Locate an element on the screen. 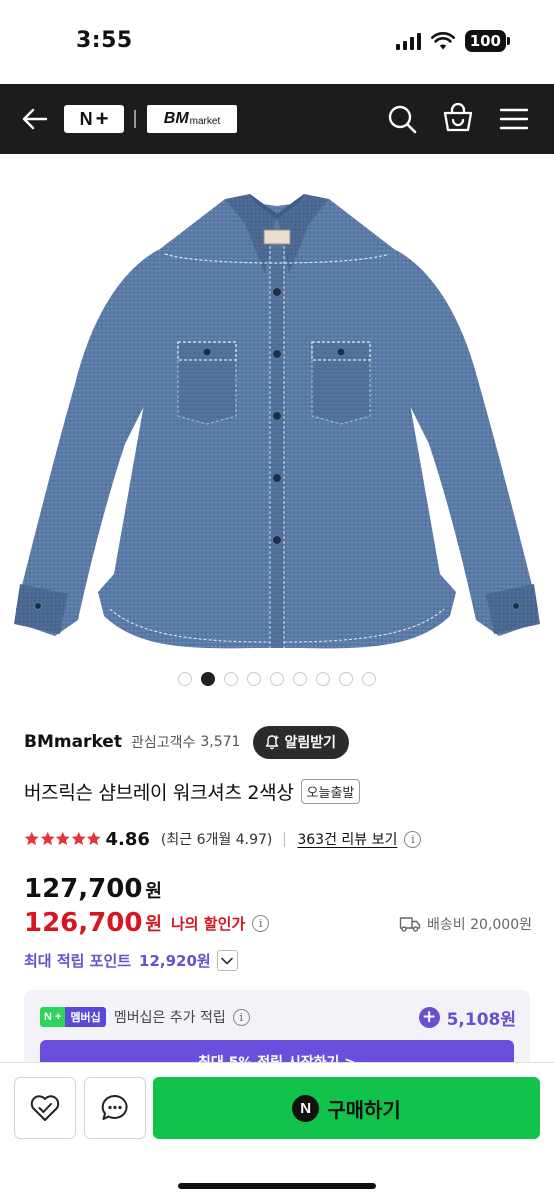  shipping-fee: 배송비 20,000원 is located at coordinates (479, 925).